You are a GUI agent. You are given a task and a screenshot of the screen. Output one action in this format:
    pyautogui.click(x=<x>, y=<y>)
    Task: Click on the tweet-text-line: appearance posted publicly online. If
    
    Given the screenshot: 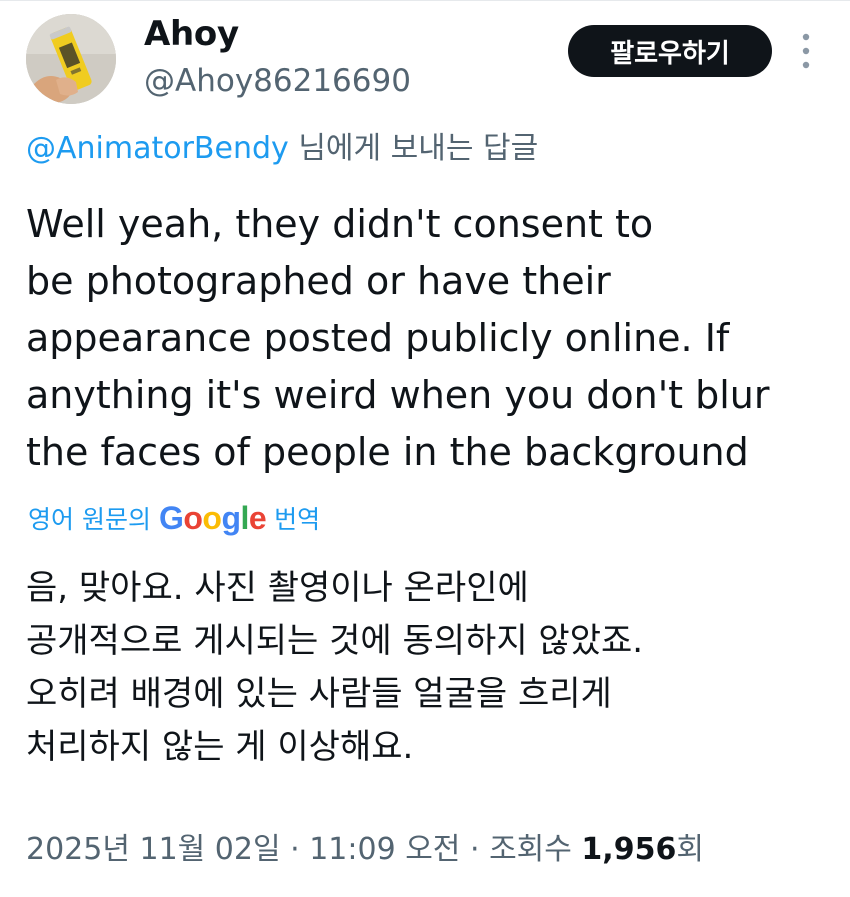 What is the action you would take?
    pyautogui.click(x=378, y=338)
    